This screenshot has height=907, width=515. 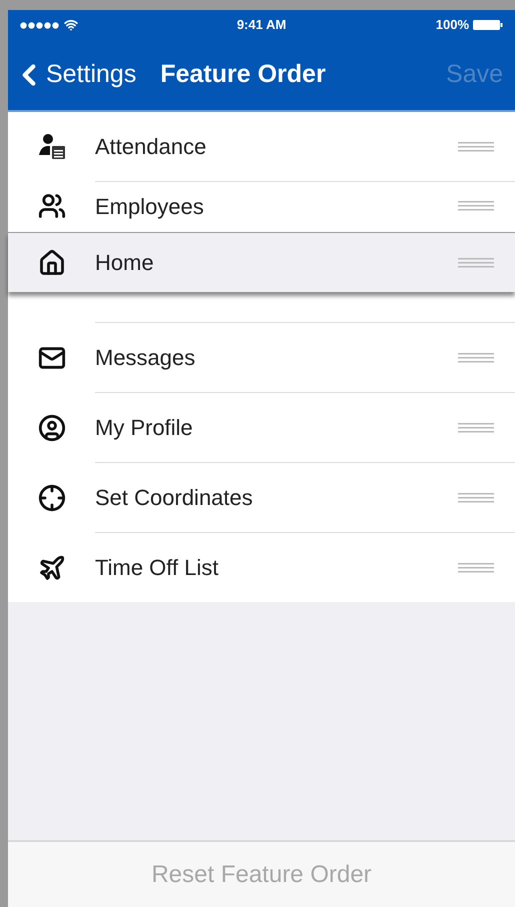 What do you see at coordinates (261, 146) in the screenshot?
I see `feature-row: Attendance` at bounding box center [261, 146].